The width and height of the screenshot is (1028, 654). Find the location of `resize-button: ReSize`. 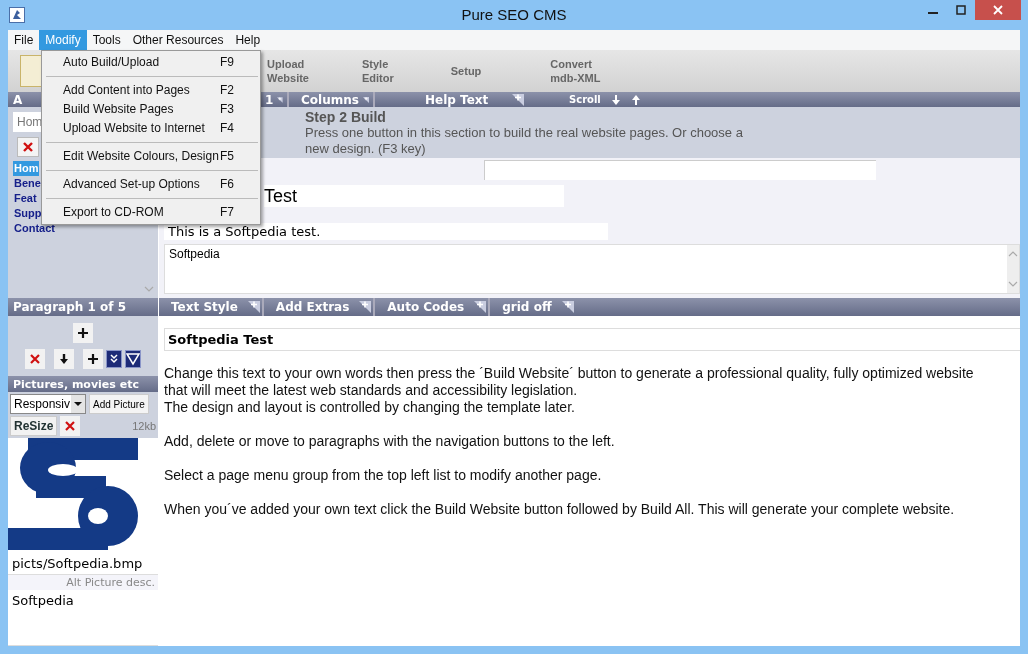

resize-button: ReSize is located at coordinates (34, 426).